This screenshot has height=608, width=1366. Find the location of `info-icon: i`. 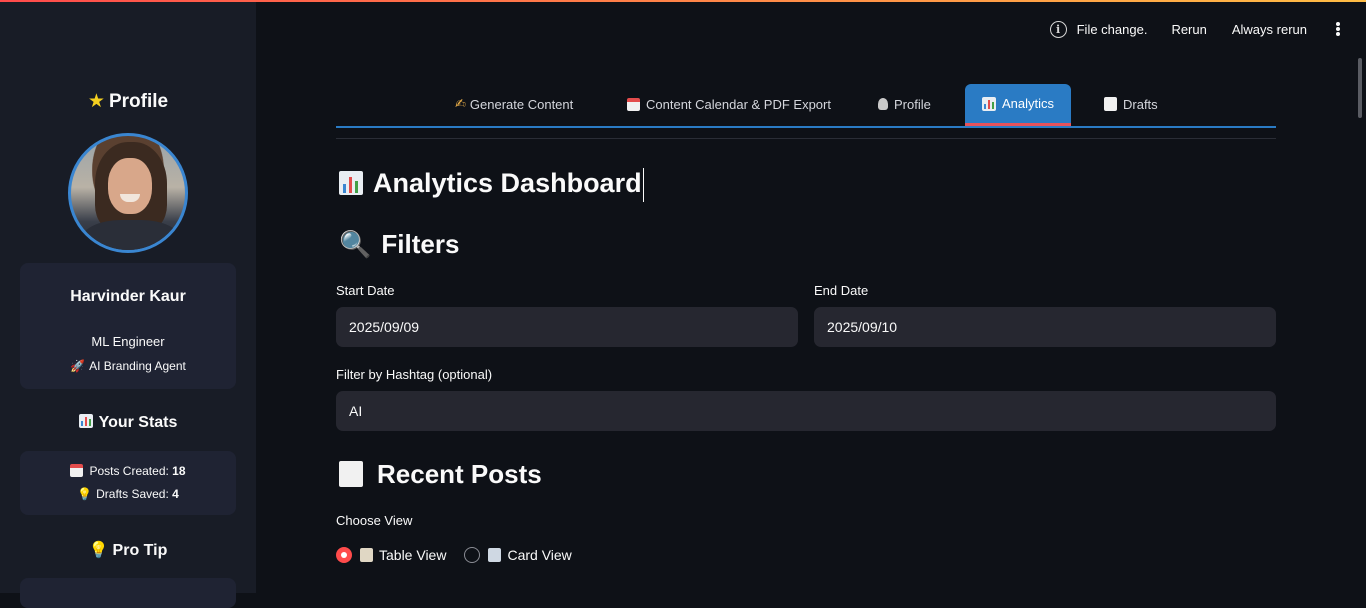

info-icon: i is located at coordinates (1058, 29).